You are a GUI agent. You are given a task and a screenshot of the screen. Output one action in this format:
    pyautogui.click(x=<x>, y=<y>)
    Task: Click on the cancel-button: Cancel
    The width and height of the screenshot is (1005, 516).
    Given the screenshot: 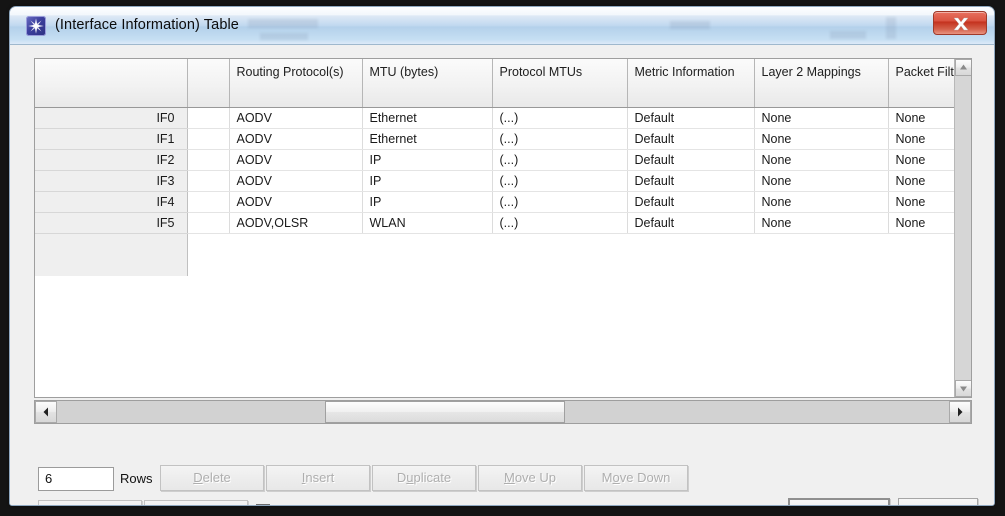 What is the action you would take?
    pyautogui.click(x=938, y=501)
    